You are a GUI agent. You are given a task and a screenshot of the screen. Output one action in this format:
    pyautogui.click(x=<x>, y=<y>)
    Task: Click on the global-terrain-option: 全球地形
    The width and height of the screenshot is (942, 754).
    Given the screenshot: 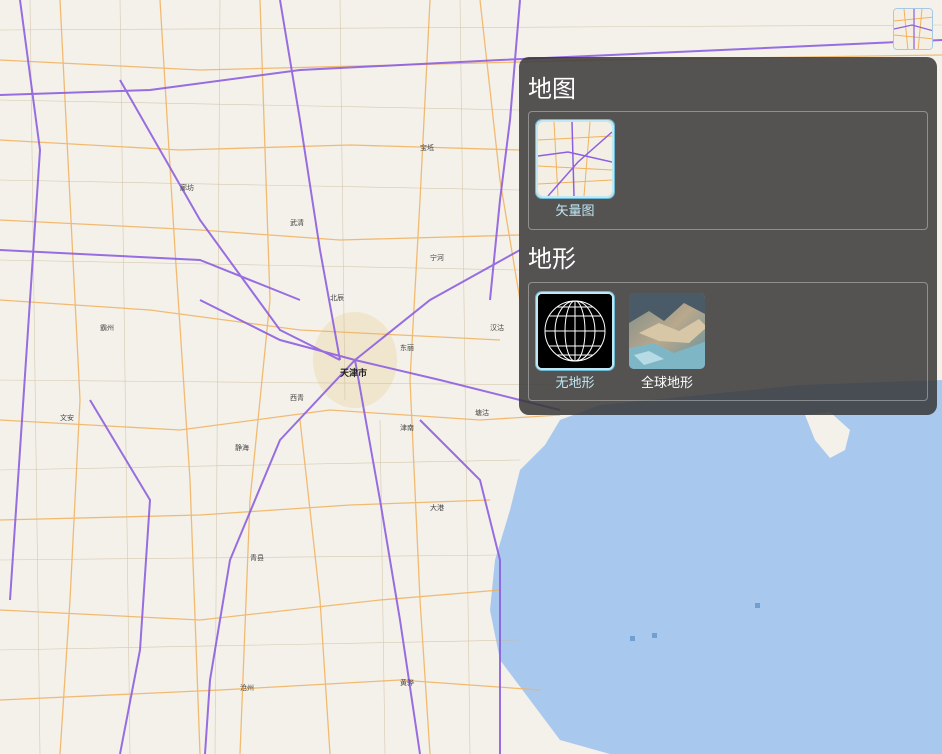 What is the action you would take?
    pyautogui.click(x=667, y=341)
    